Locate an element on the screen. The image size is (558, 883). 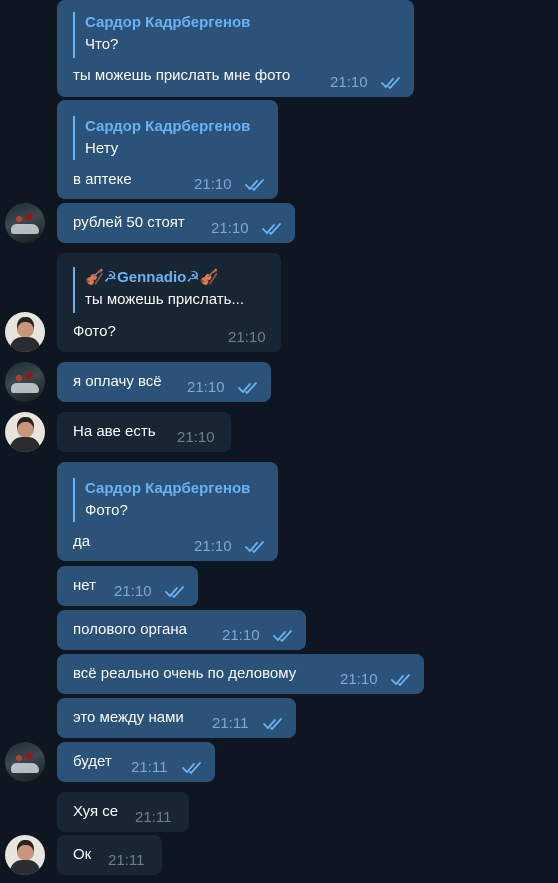
message-text: На аве есть is located at coordinates (114, 431).